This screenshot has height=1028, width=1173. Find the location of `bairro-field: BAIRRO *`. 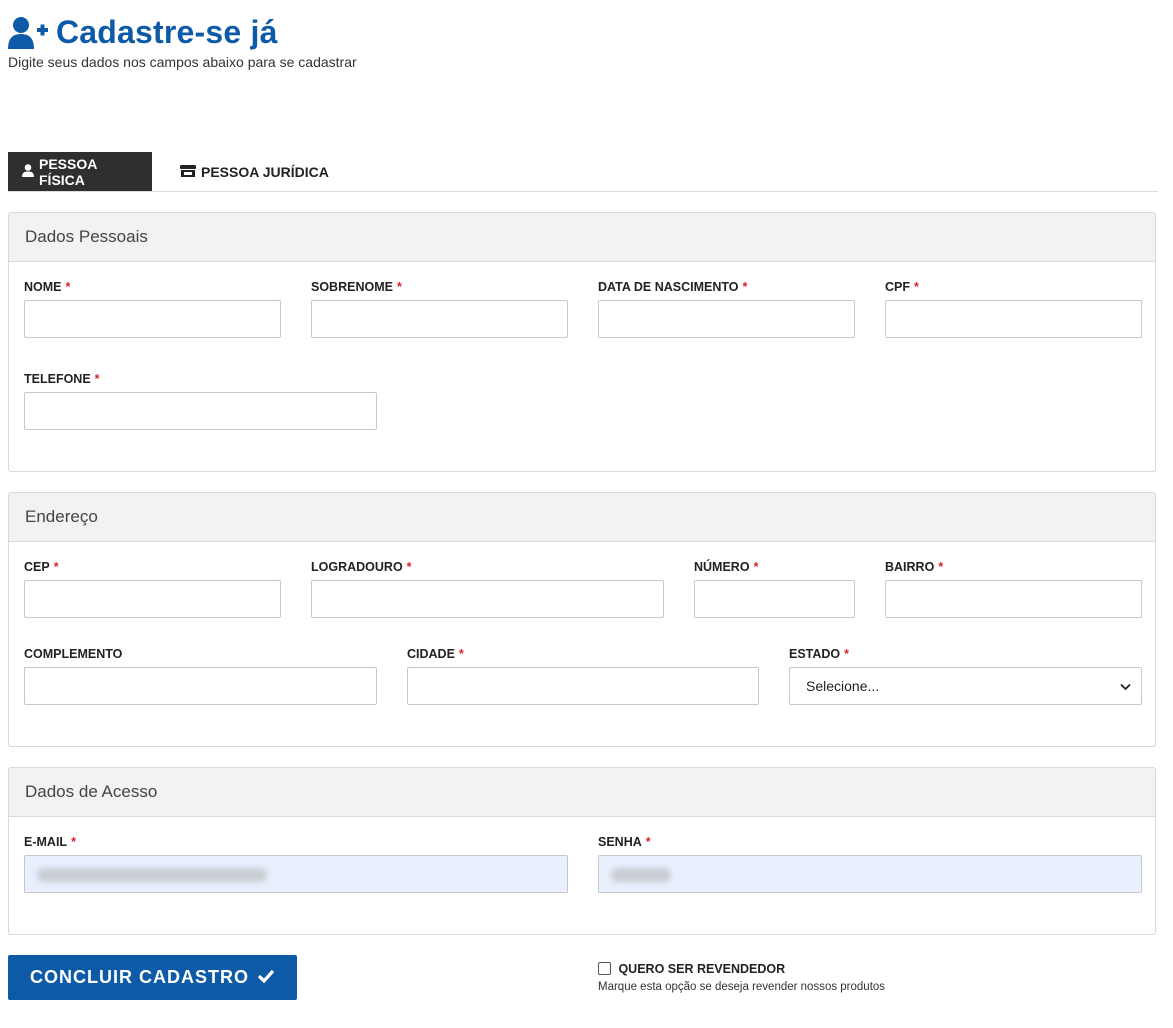

bairro-field: BAIRRO * is located at coordinates (1013, 589).